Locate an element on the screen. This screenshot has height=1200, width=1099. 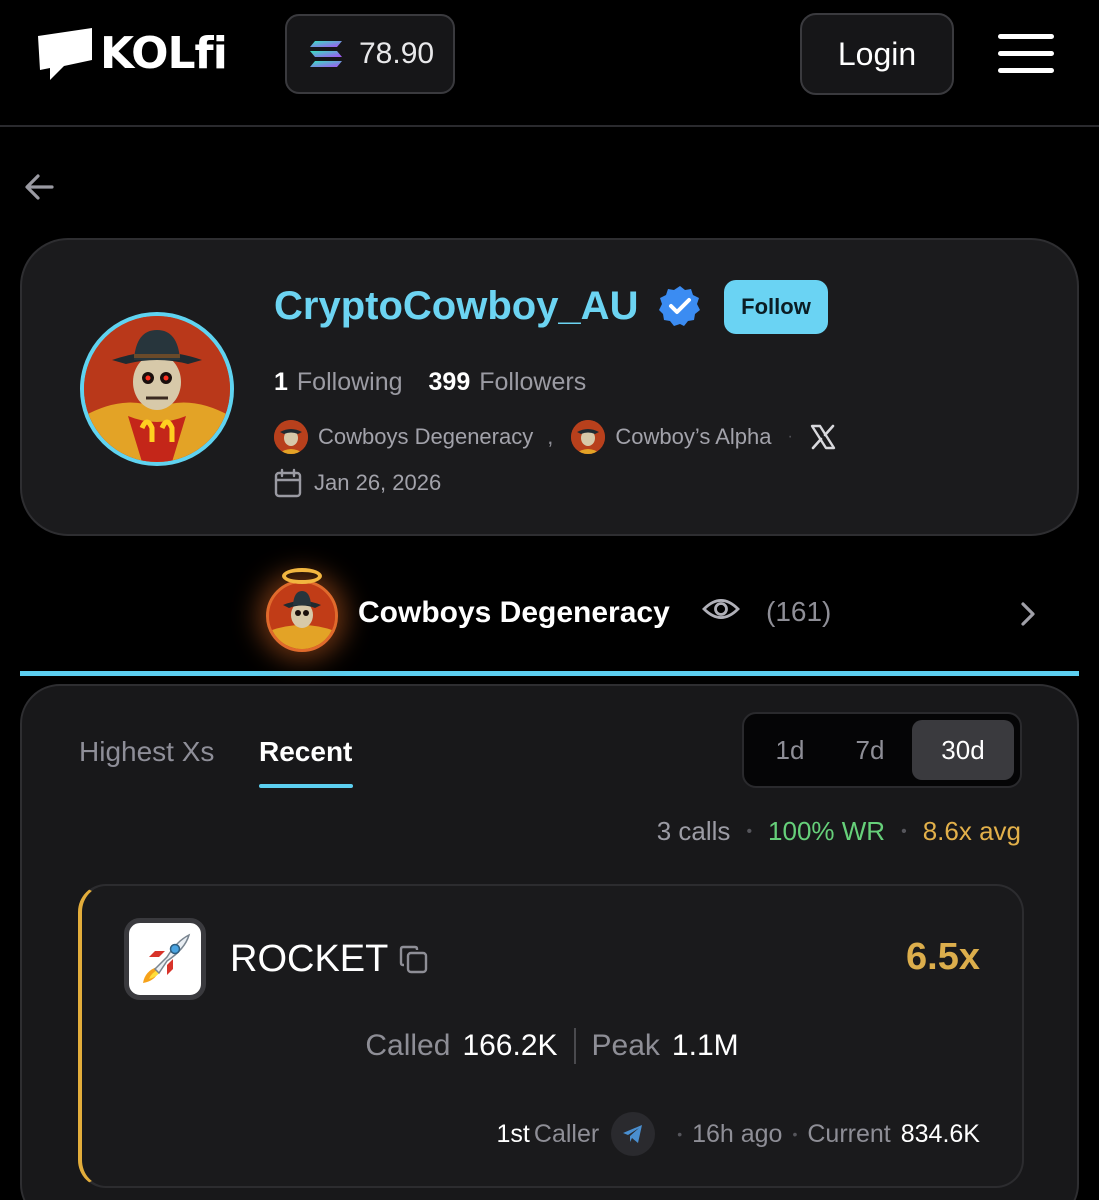
peak-label: Peak is located at coordinates (625, 1045).